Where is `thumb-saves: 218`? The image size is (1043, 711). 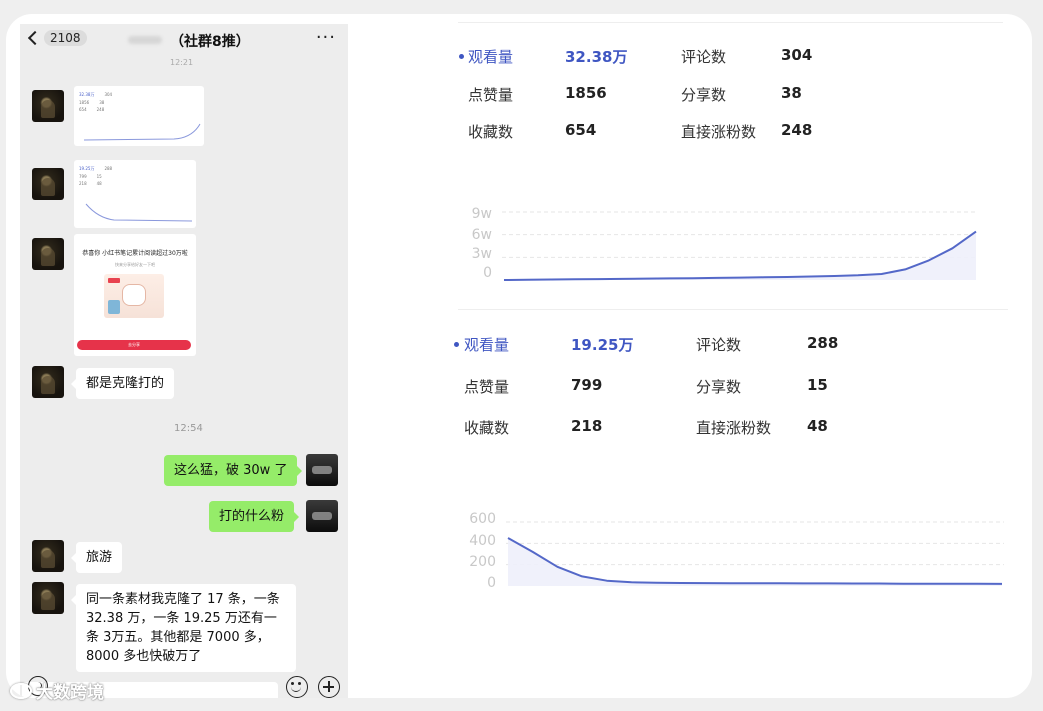
thumb-saves: 218 is located at coordinates (83, 183).